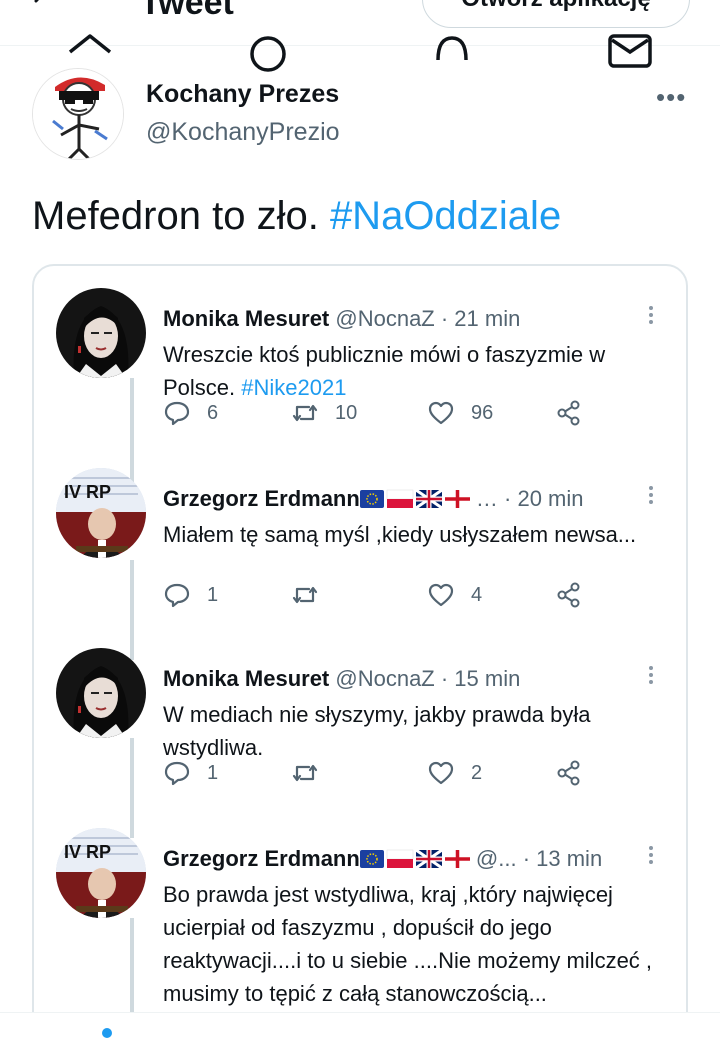  What do you see at coordinates (413, 595) in the screenshot?
I see `reply-actions: 1 4` at bounding box center [413, 595].